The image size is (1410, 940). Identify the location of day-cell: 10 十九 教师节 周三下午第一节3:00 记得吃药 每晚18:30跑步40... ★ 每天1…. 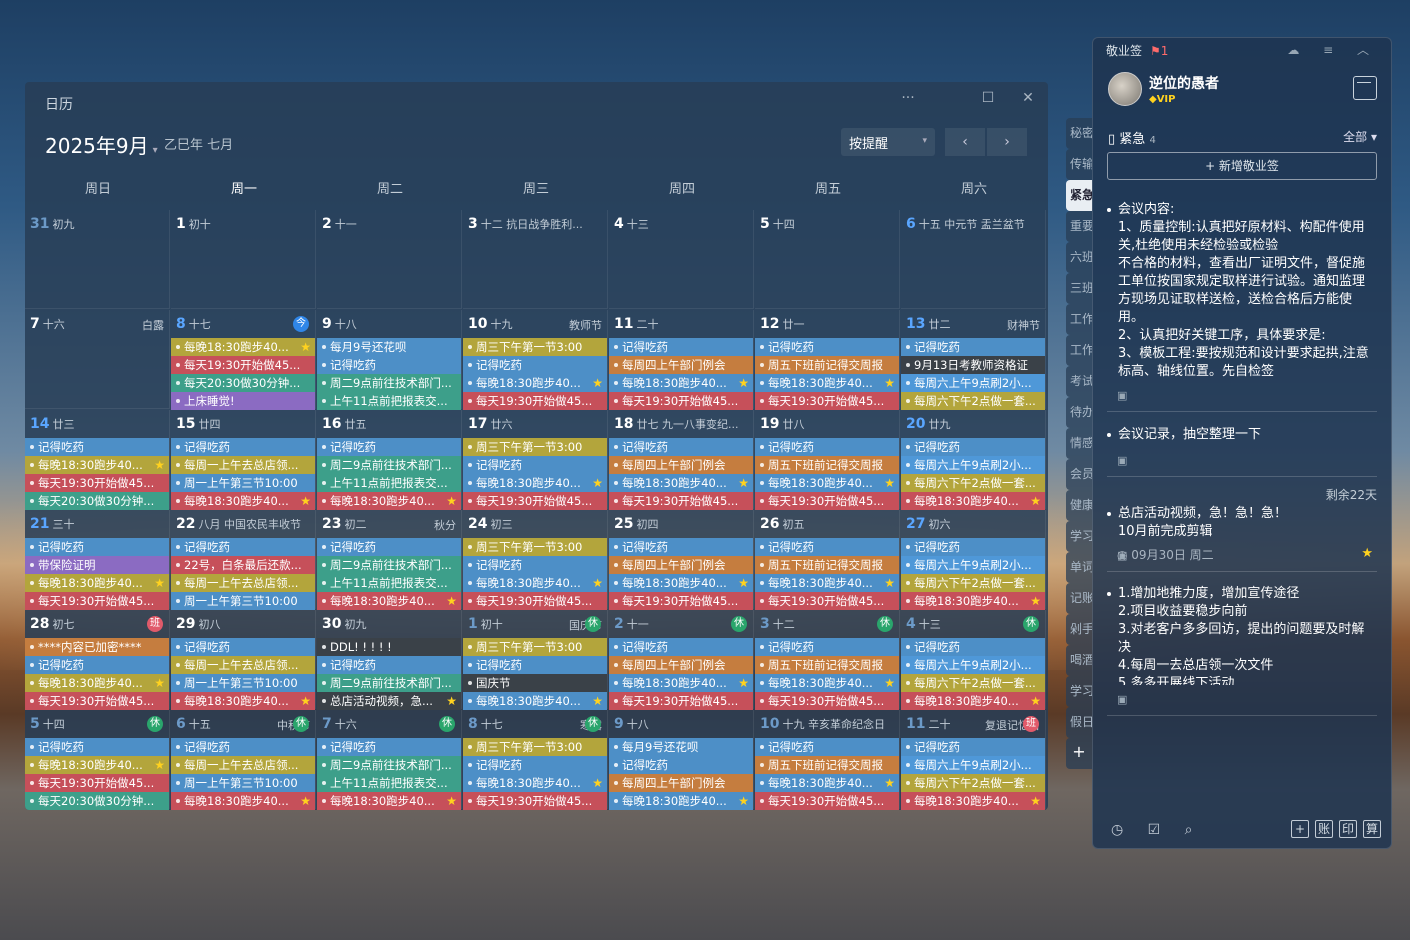
(535, 360).